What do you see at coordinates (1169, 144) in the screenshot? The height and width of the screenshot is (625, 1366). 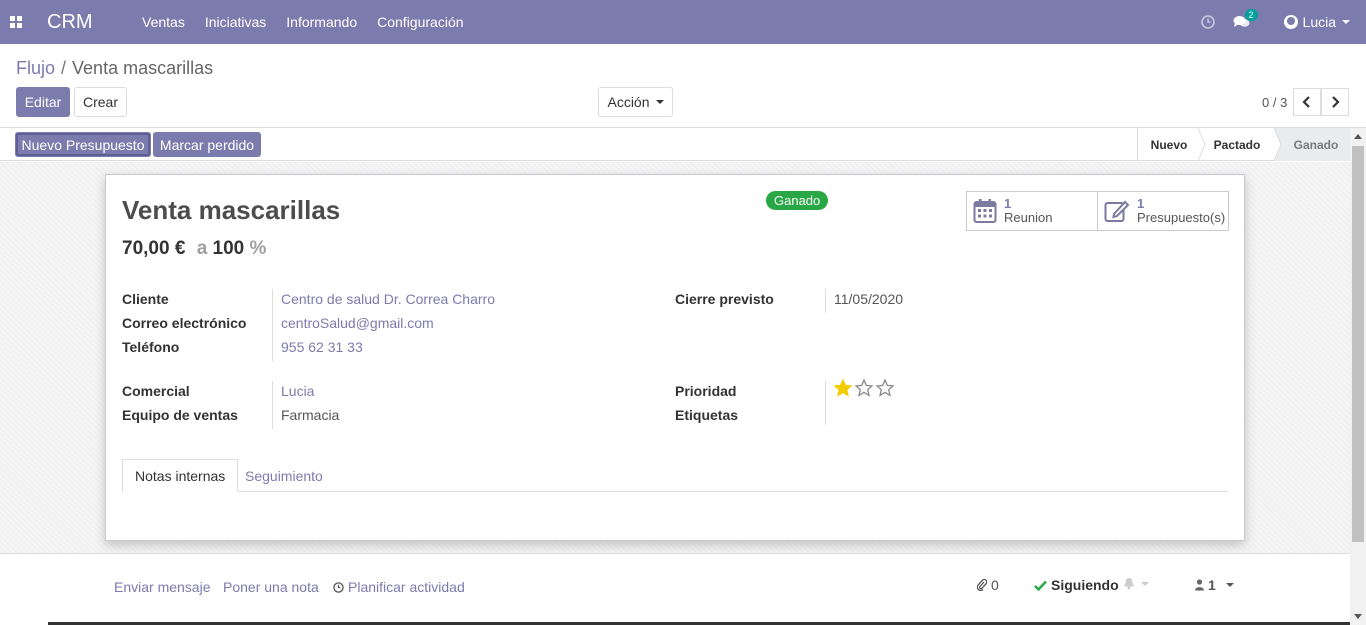 I see `stage-label: Nuevo` at bounding box center [1169, 144].